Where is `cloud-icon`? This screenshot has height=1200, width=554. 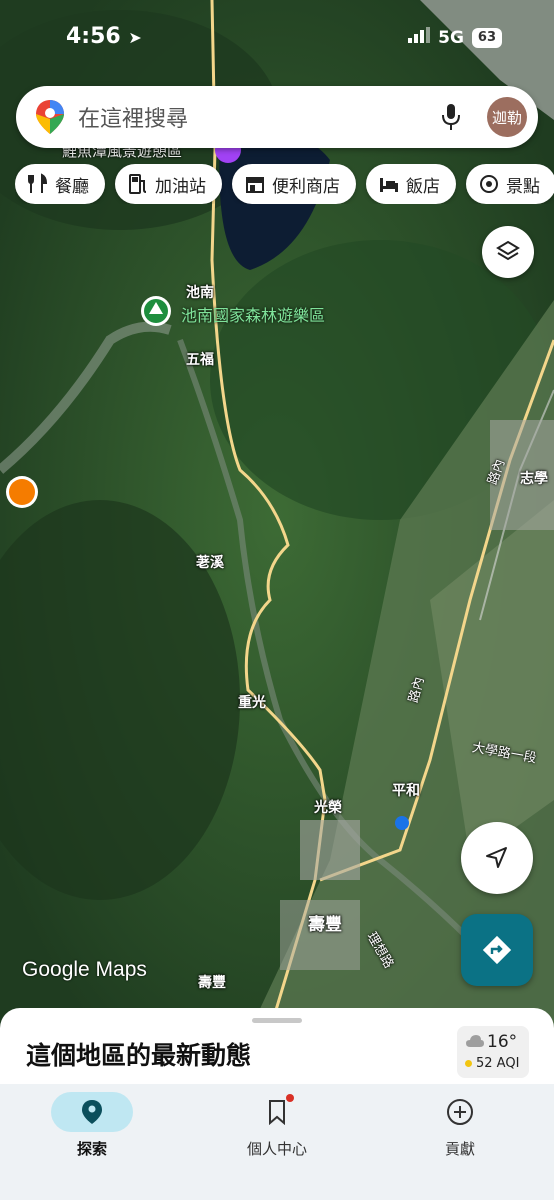 cloud-icon is located at coordinates (475, 1043).